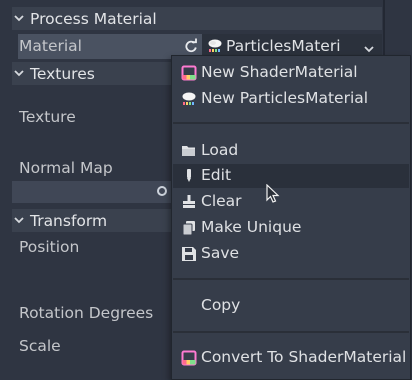 The height and width of the screenshot is (380, 412). What do you see at coordinates (279, 72) in the screenshot?
I see `menu-item-label: New ShaderMaterial` at bounding box center [279, 72].